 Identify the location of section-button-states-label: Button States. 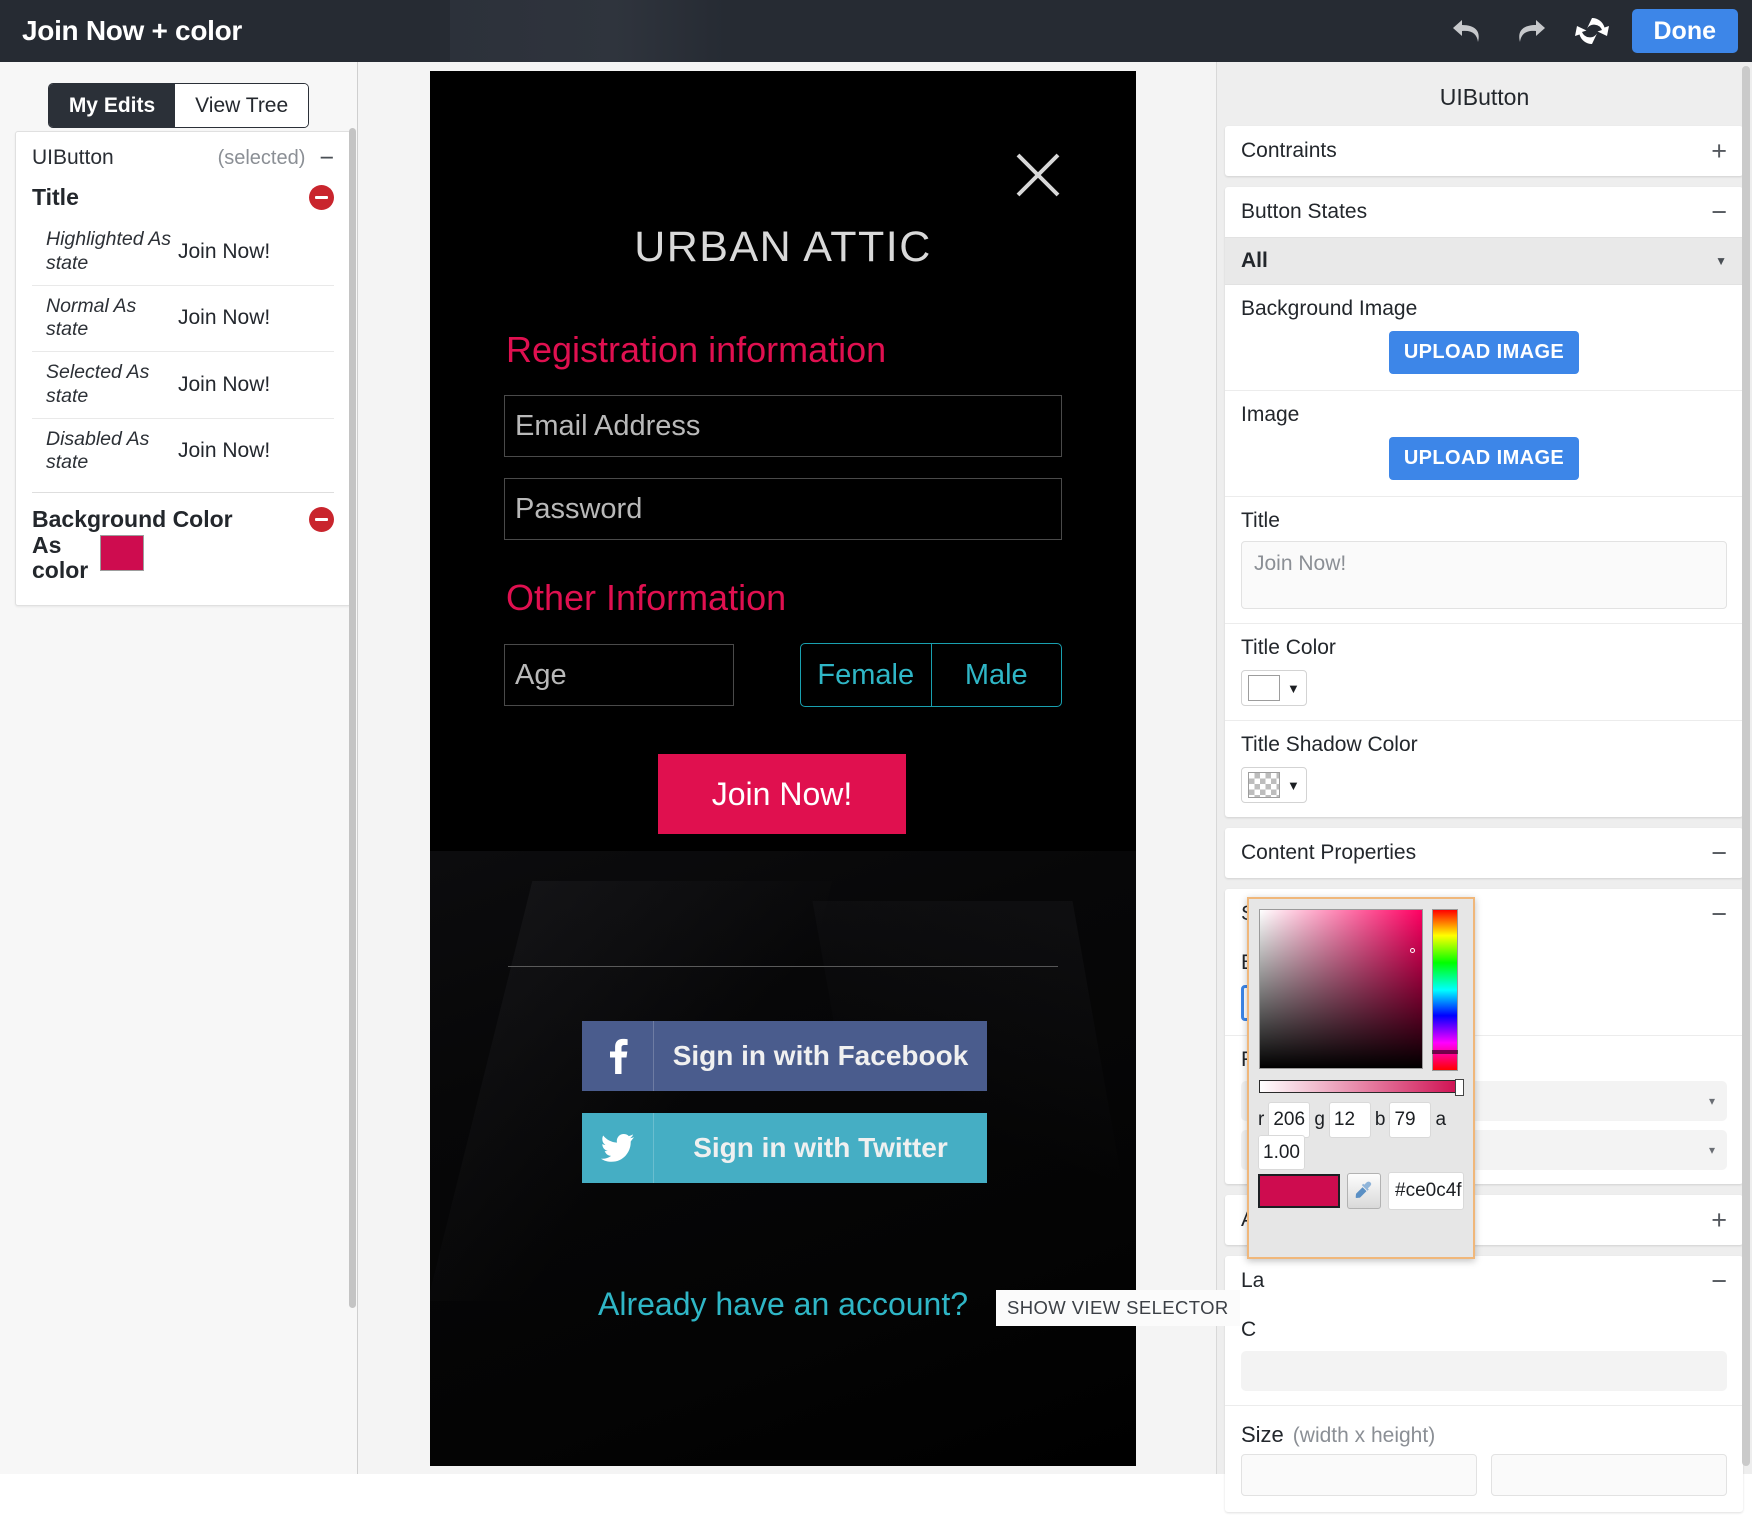
(1304, 211).